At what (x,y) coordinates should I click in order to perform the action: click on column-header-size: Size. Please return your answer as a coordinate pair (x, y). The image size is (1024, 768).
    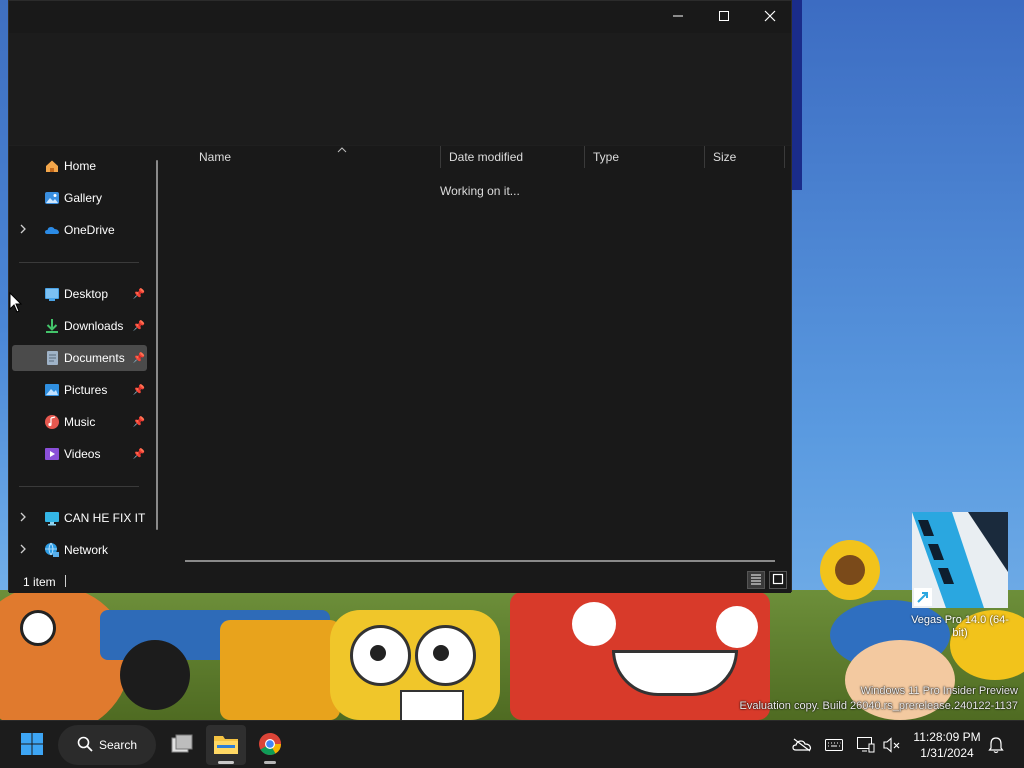
    Looking at the image, I should click on (745, 157).